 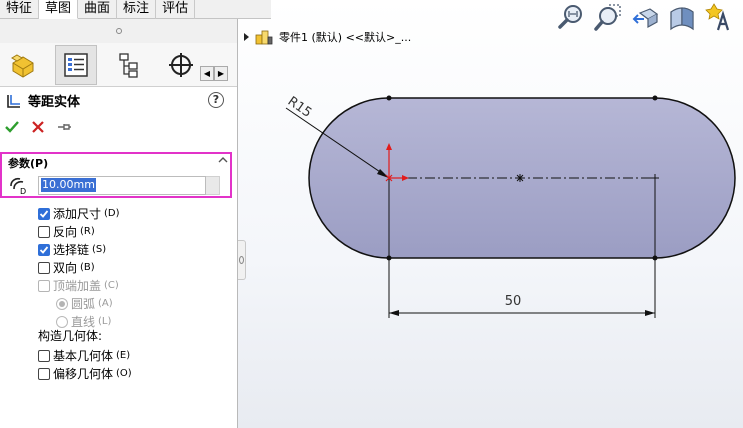 I want to click on arcs-label: 圆弧, so click(x=83, y=304).